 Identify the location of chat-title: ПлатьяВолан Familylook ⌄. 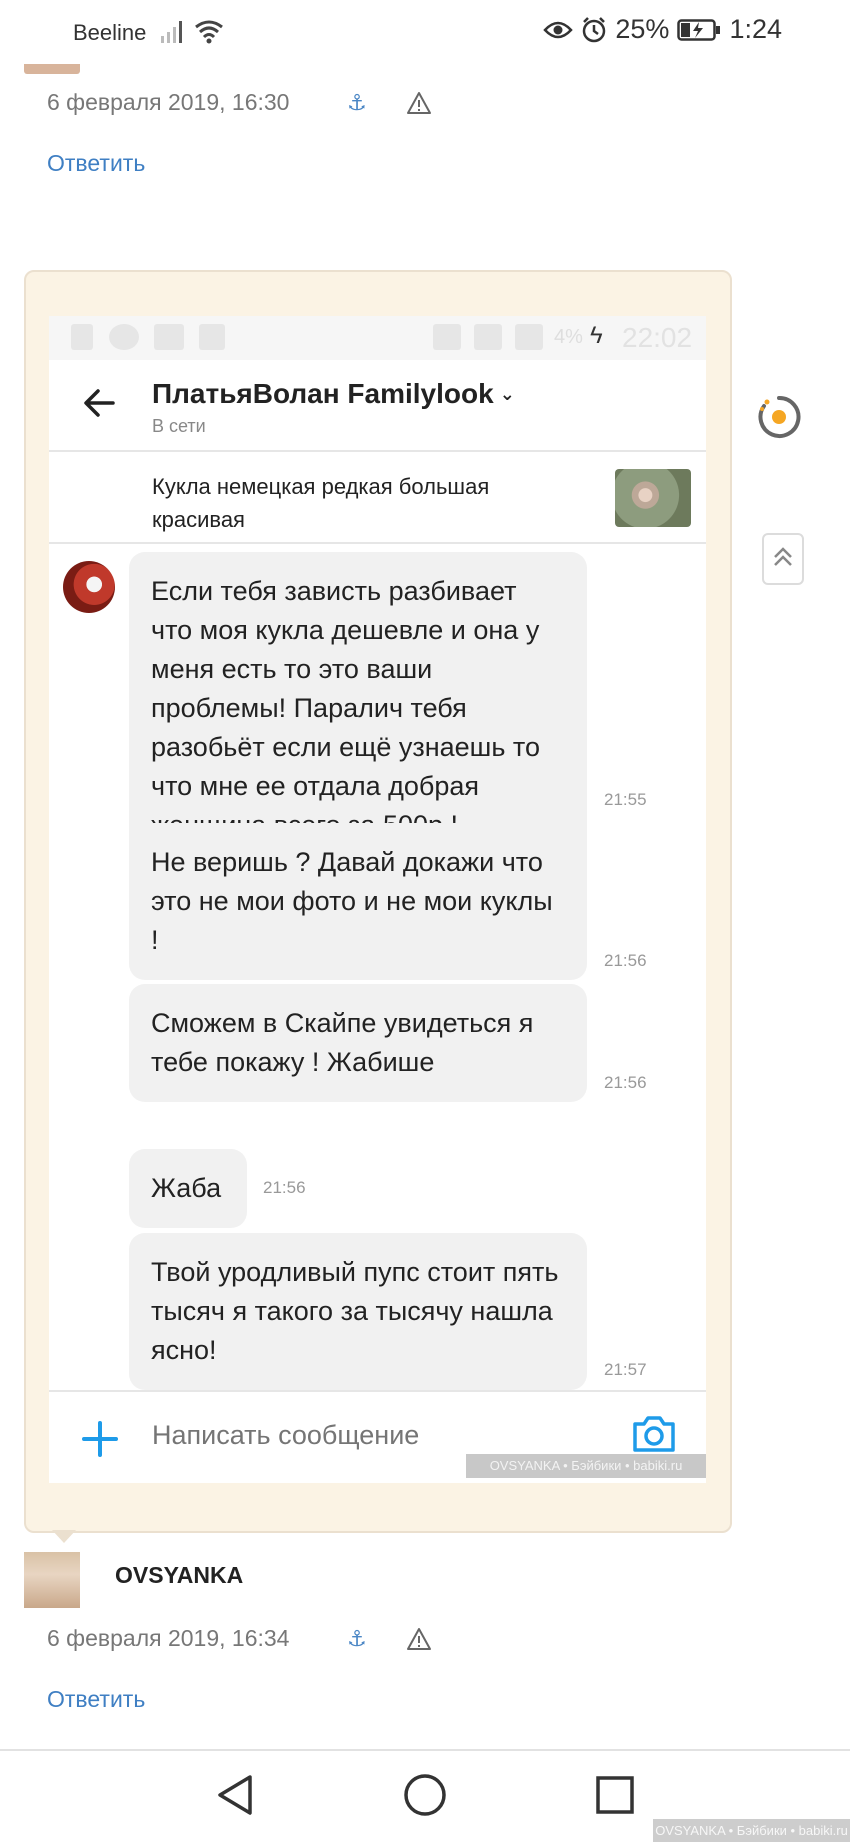
(333, 394).